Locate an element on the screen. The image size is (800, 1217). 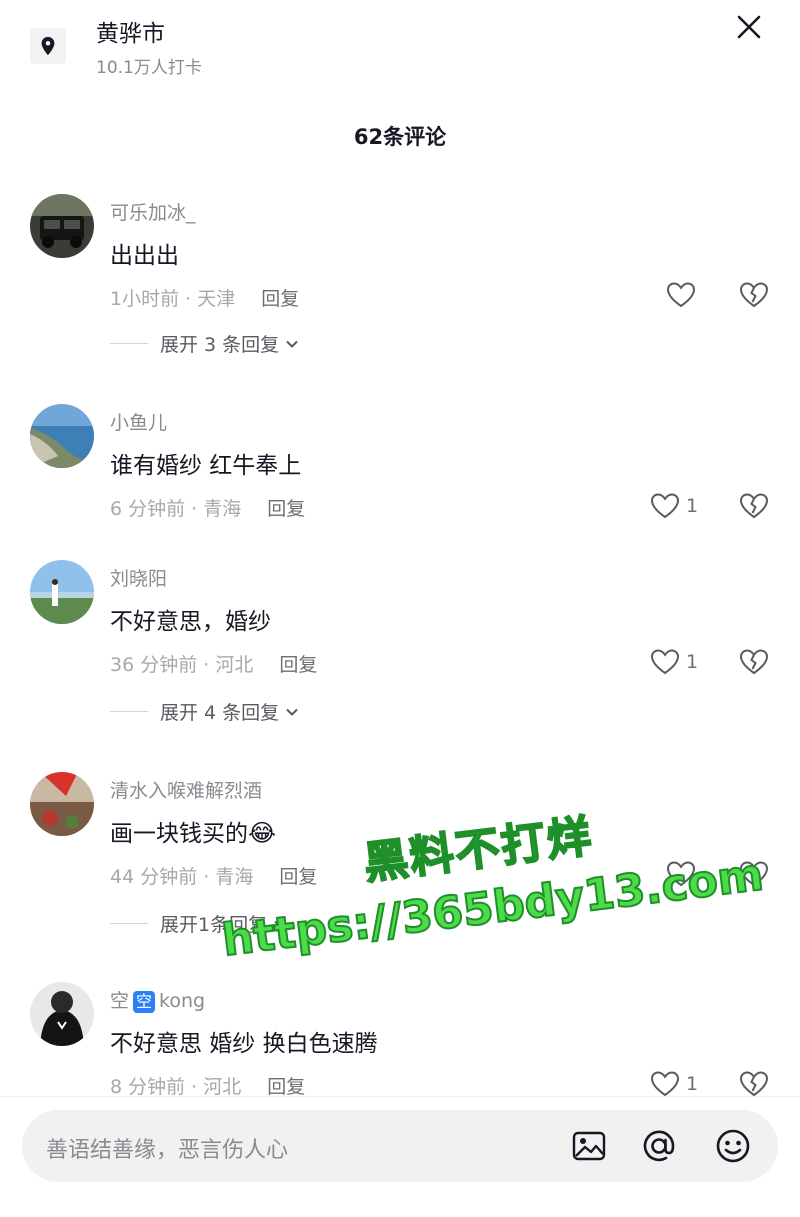
comment-input-bar: 善语结善缘，恶言伤人心 is located at coordinates (400, 1146).